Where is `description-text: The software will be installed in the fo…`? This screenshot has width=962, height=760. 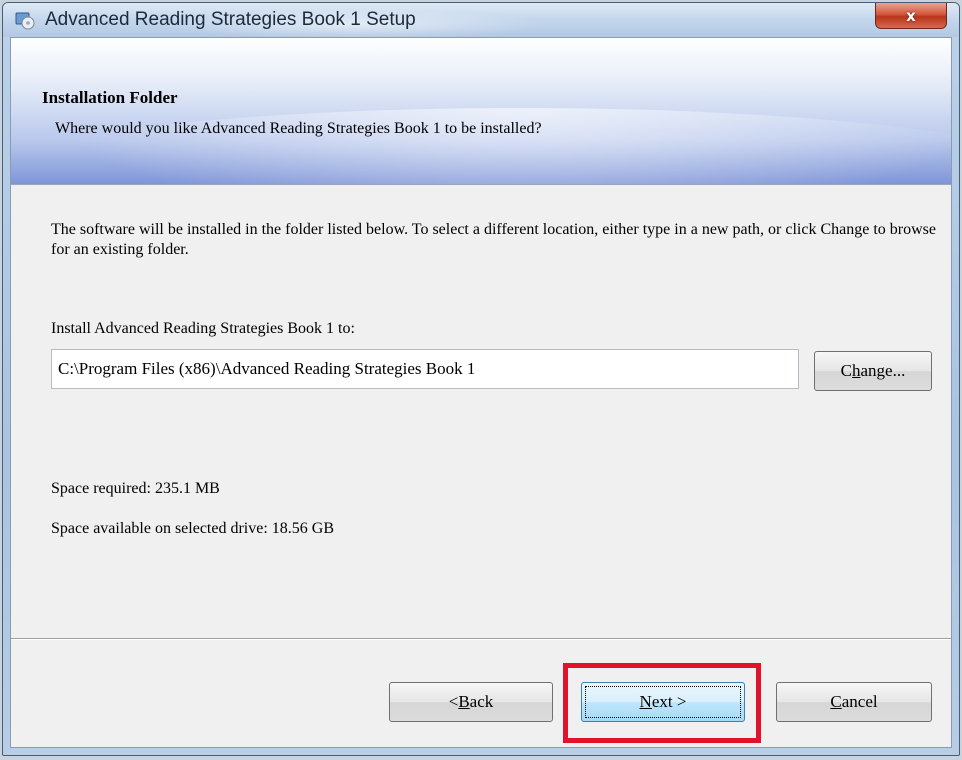
description-text: The software will be installed in the fo… is located at coordinates (493, 239).